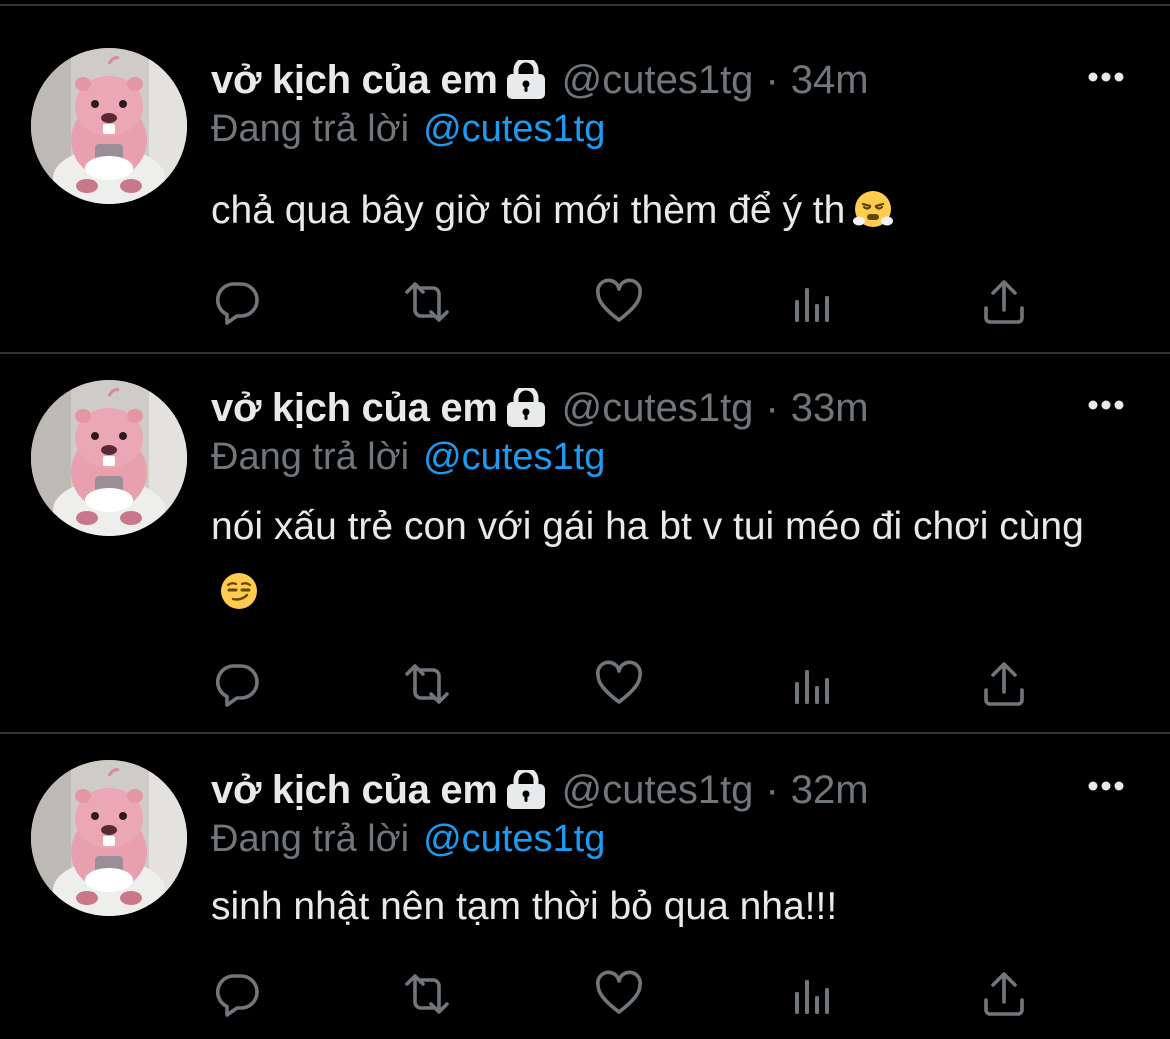 This screenshot has width=1170, height=1039. I want to click on tweet-text: sinh nhật nên tạm thời bỏ qua nha!!!, so click(671, 907).